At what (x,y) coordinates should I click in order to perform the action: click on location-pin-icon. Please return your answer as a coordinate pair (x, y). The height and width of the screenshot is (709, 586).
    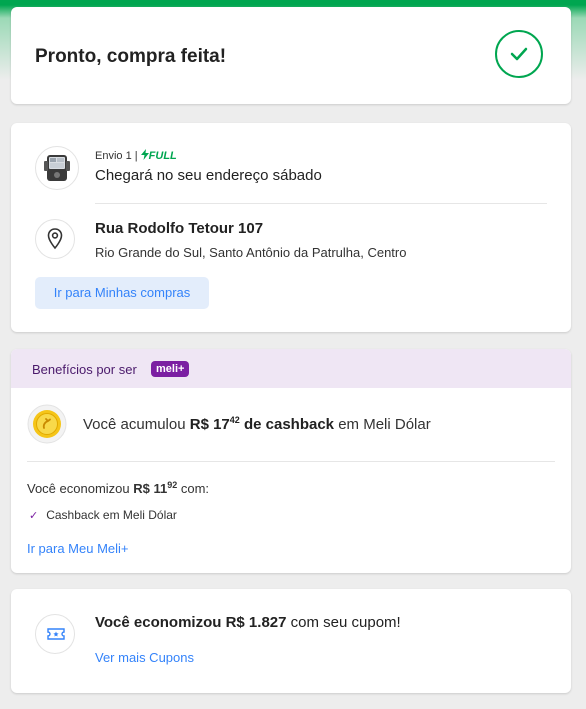
    Looking at the image, I should click on (55, 239).